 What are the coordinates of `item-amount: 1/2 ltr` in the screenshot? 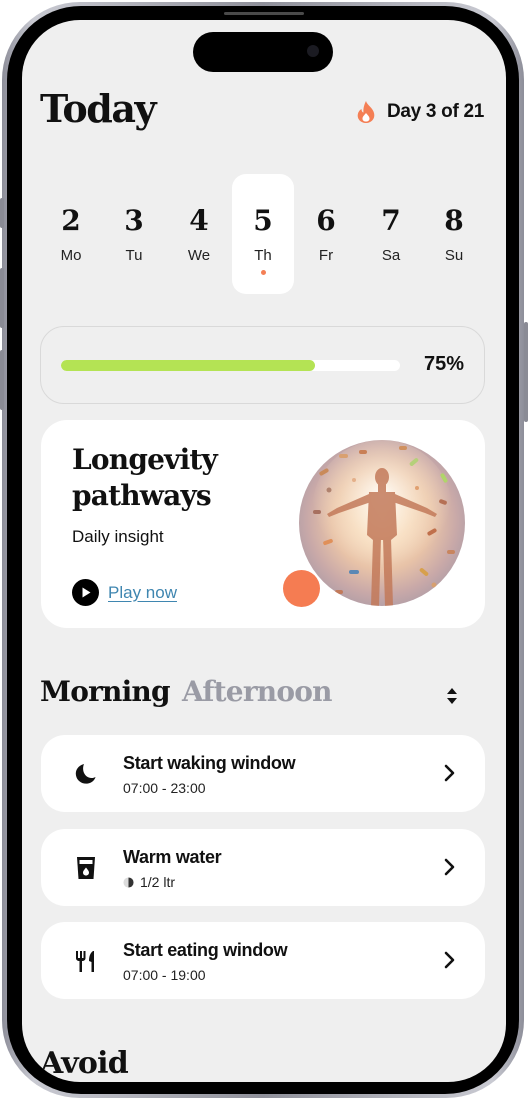 It's located at (158, 882).